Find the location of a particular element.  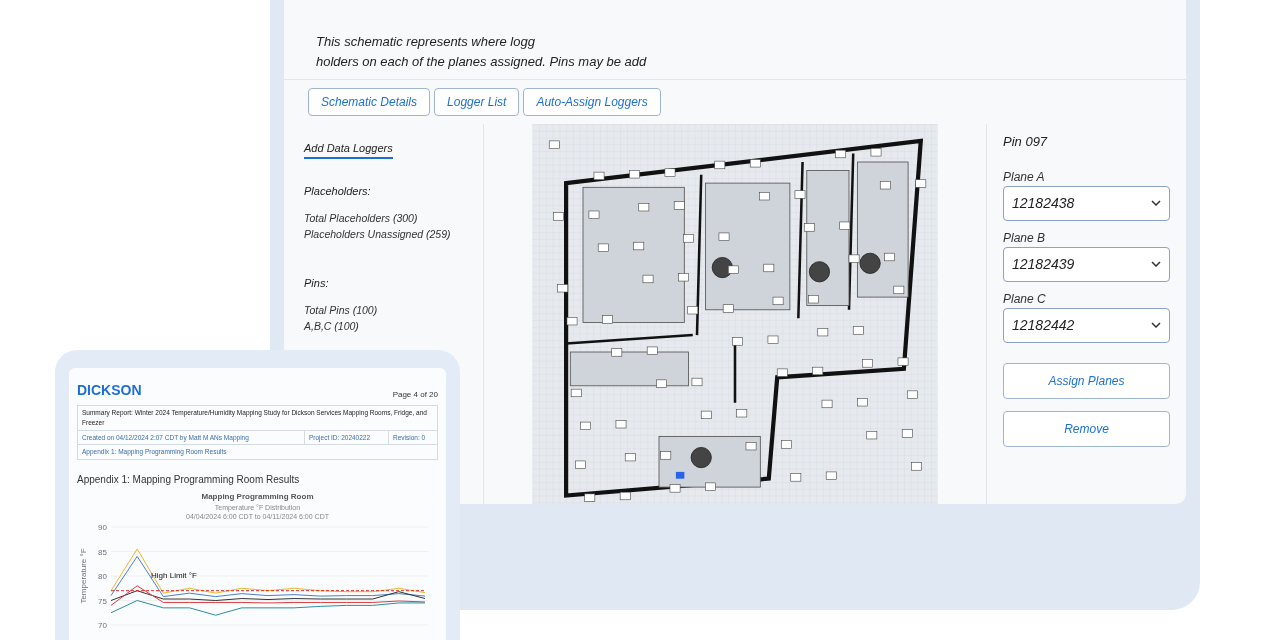

plane-label: Plane C is located at coordinates (1025, 299).